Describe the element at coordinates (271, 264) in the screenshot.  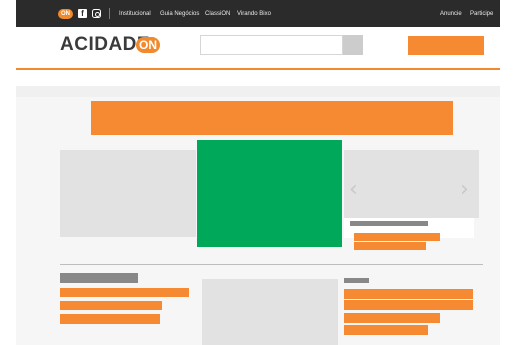
I see `section-divider` at that location.